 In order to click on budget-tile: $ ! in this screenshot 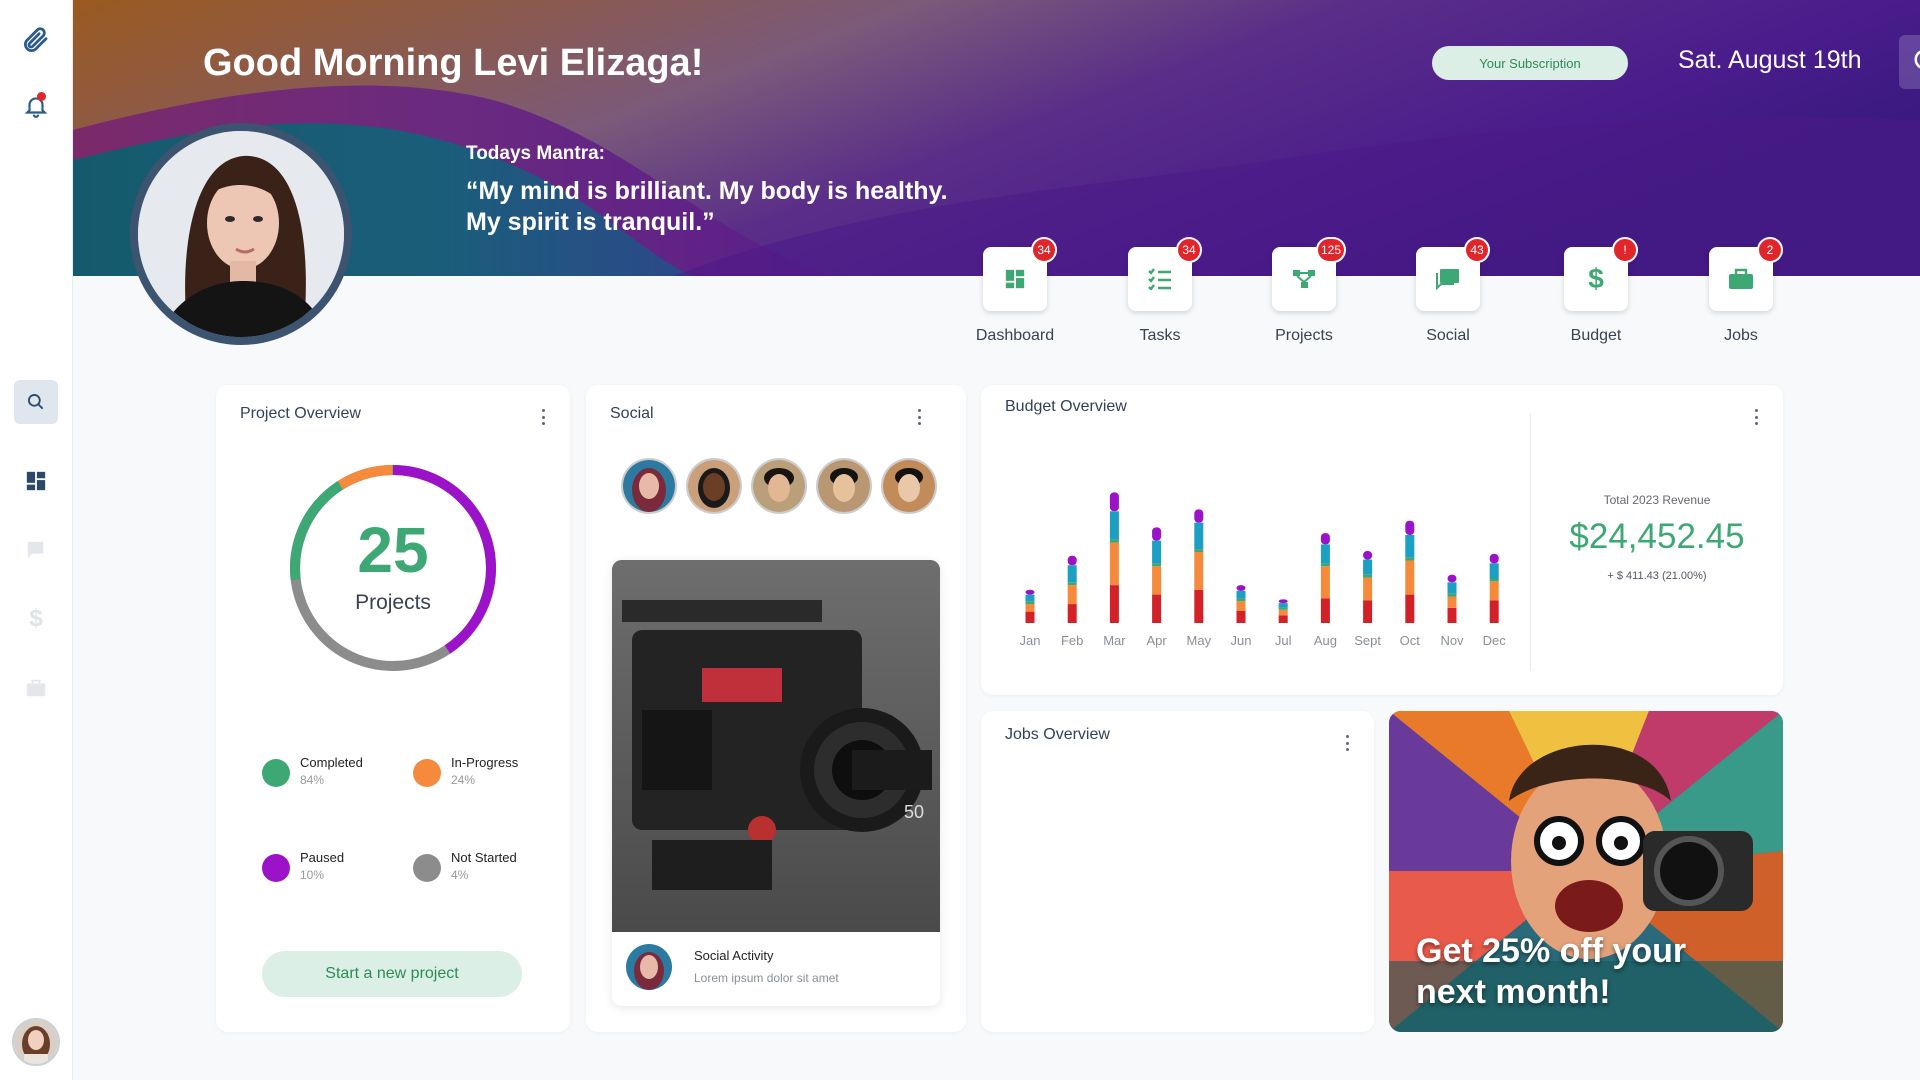, I will do `click(1601, 274)`.